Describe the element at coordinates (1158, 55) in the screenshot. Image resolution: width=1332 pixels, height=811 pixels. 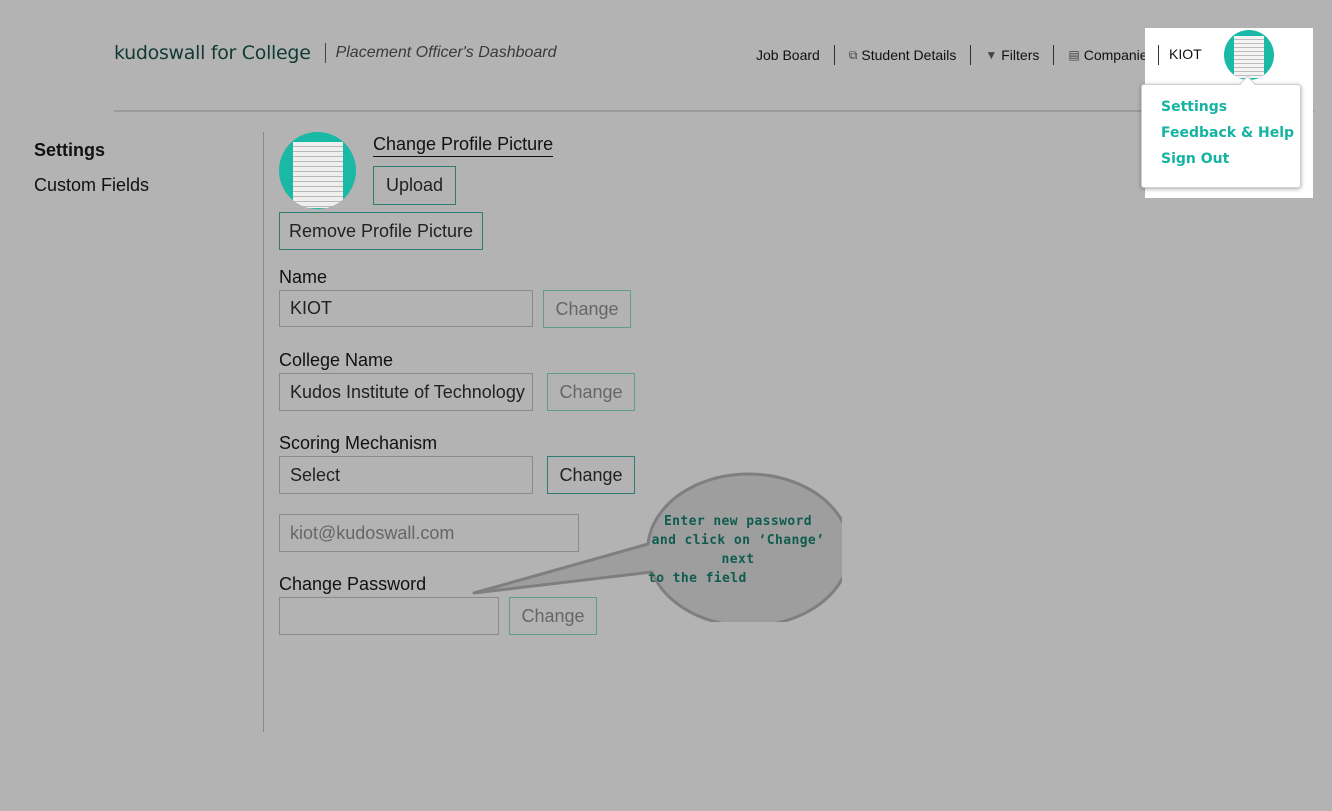
I see `user-divider` at that location.